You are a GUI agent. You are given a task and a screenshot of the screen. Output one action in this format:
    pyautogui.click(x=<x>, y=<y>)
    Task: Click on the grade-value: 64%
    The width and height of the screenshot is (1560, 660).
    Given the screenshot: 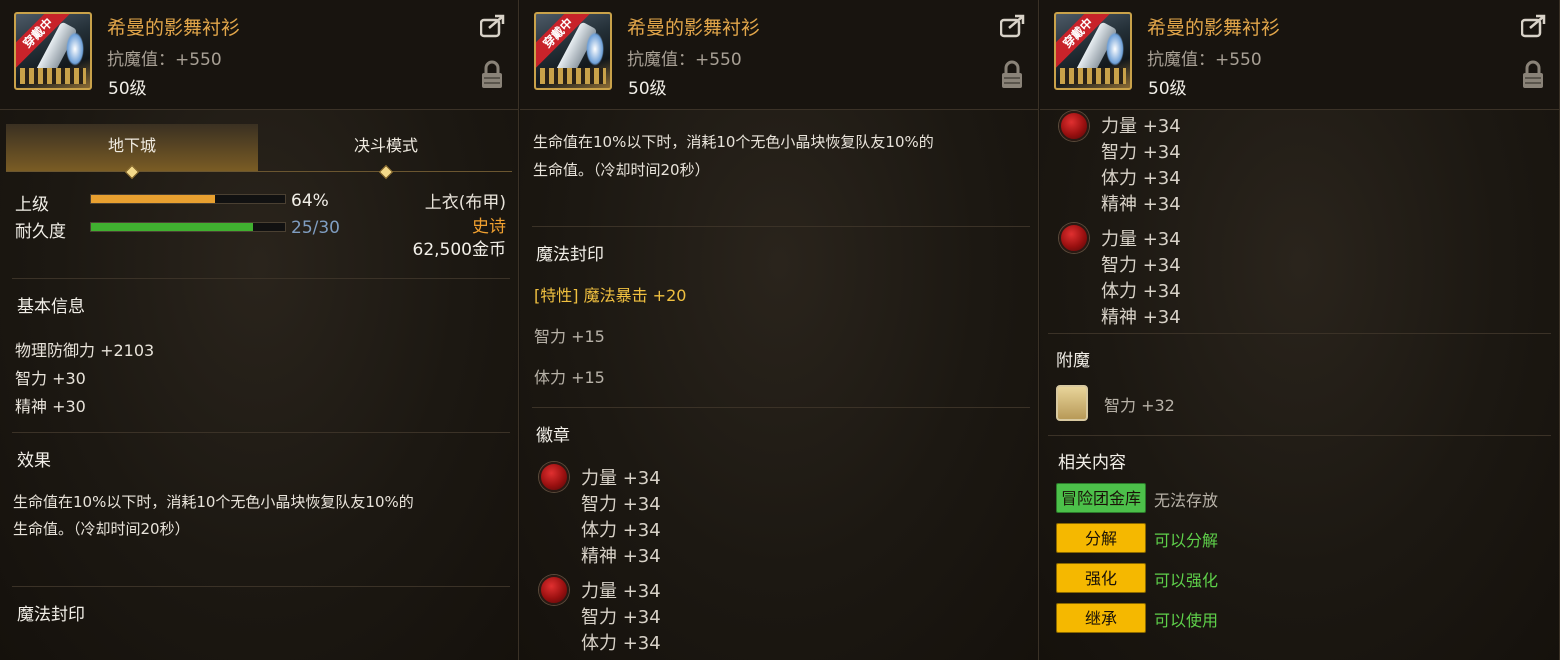 What is the action you would take?
    pyautogui.click(x=310, y=201)
    